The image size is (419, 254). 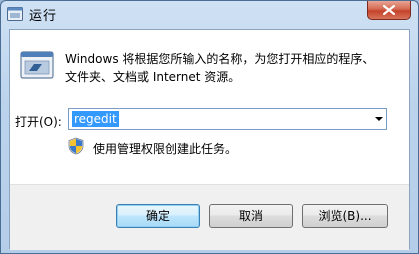 What do you see at coordinates (153, 77) in the screenshot?
I see `description-line-2: 文件夹、文档或 Internet 资源。` at bounding box center [153, 77].